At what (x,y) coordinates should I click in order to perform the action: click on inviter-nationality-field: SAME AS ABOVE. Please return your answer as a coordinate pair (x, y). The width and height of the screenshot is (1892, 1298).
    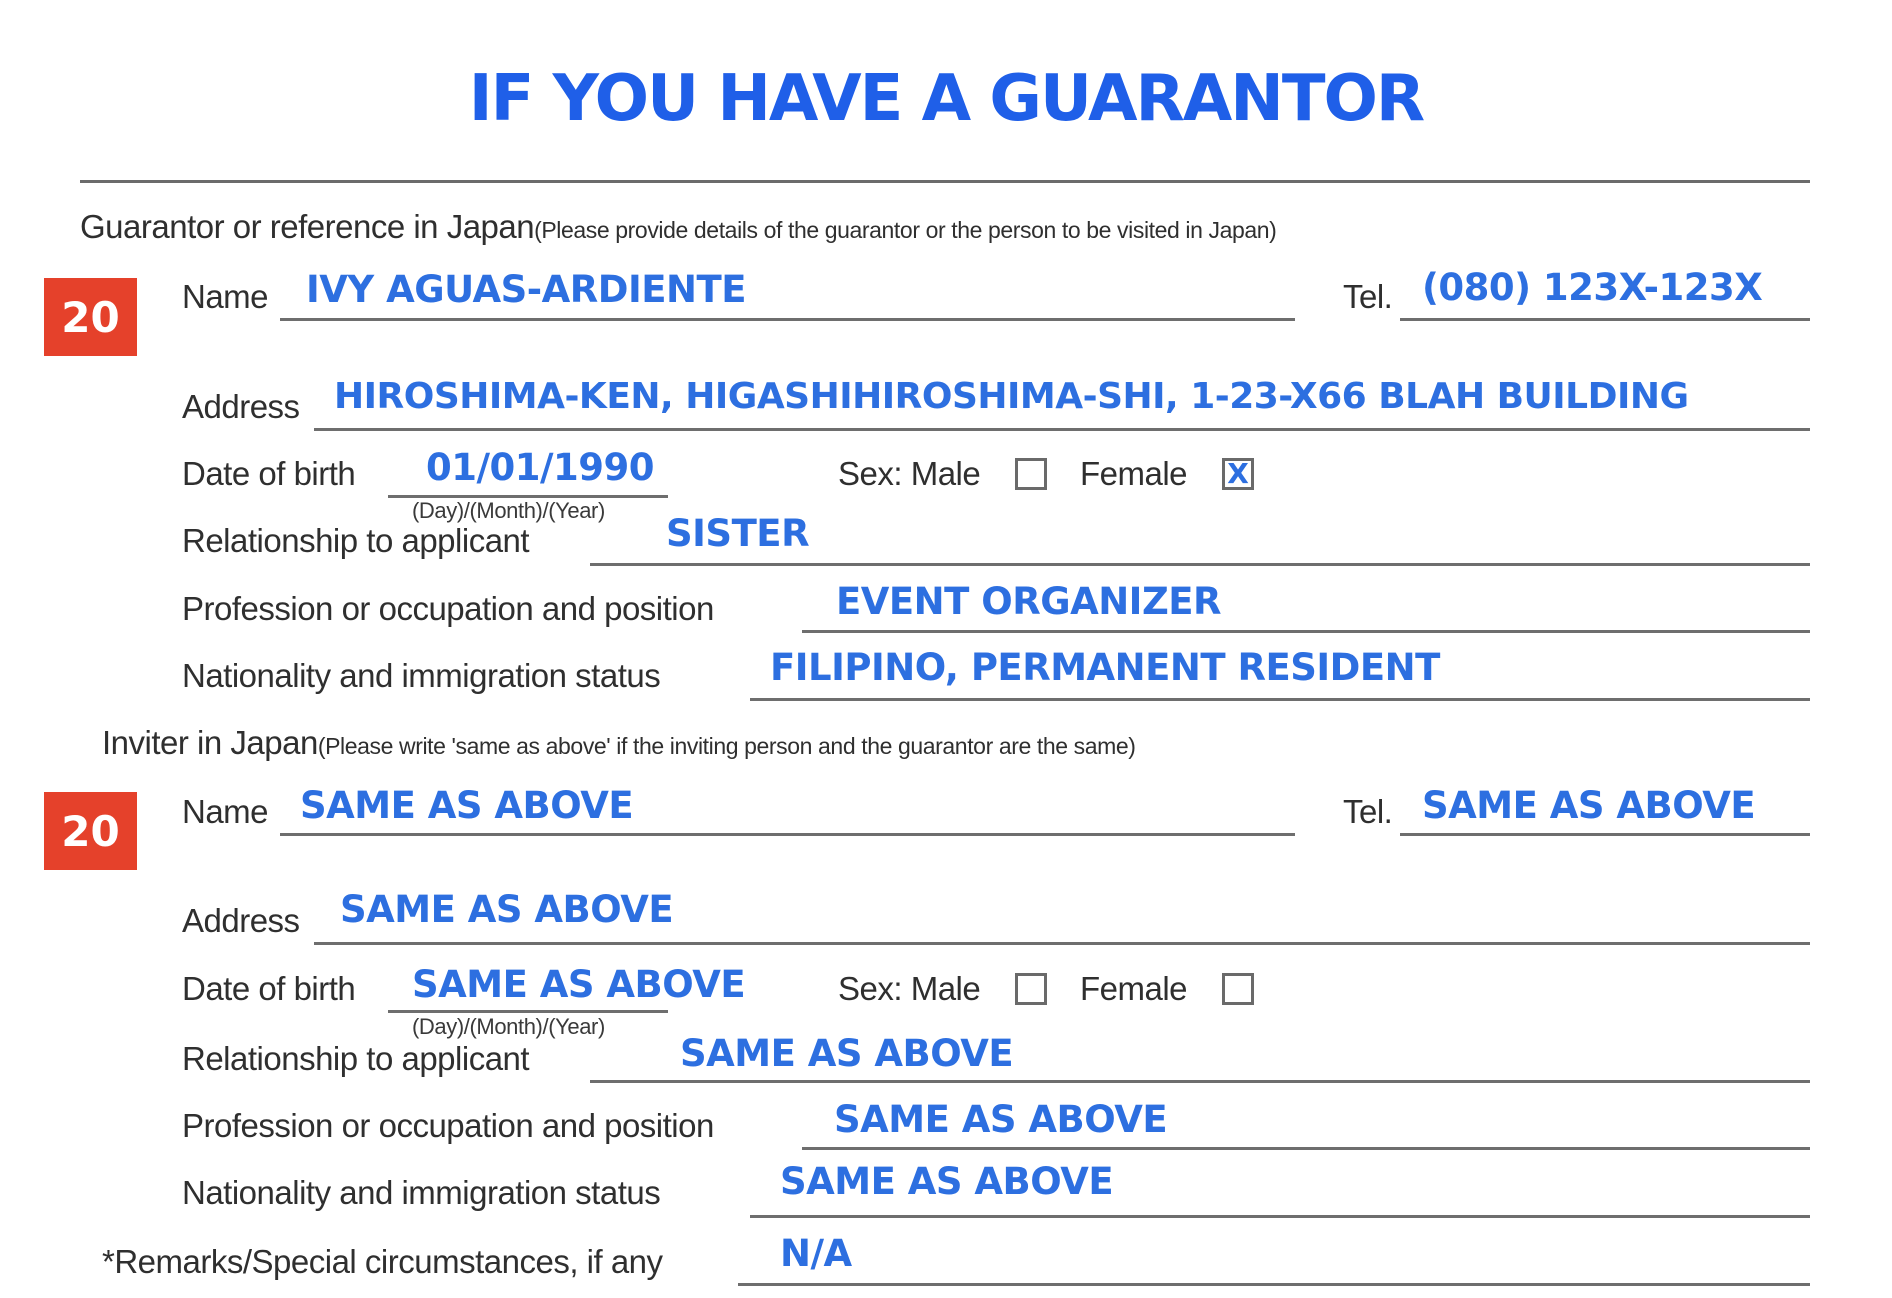
    Looking at the image, I should click on (947, 1181).